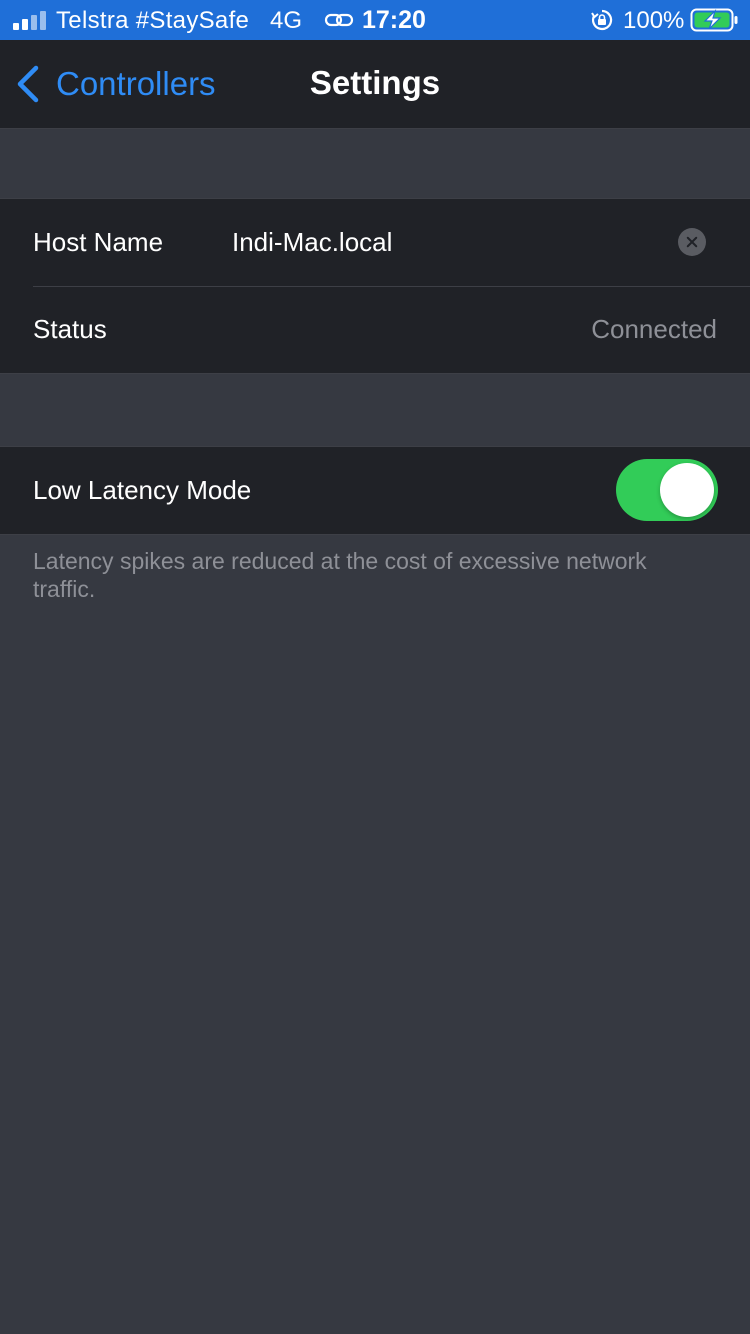 The height and width of the screenshot is (1334, 750). Describe the element at coordinates (286, 20) in the screenshot. I see `network-type: 4G` at that location.